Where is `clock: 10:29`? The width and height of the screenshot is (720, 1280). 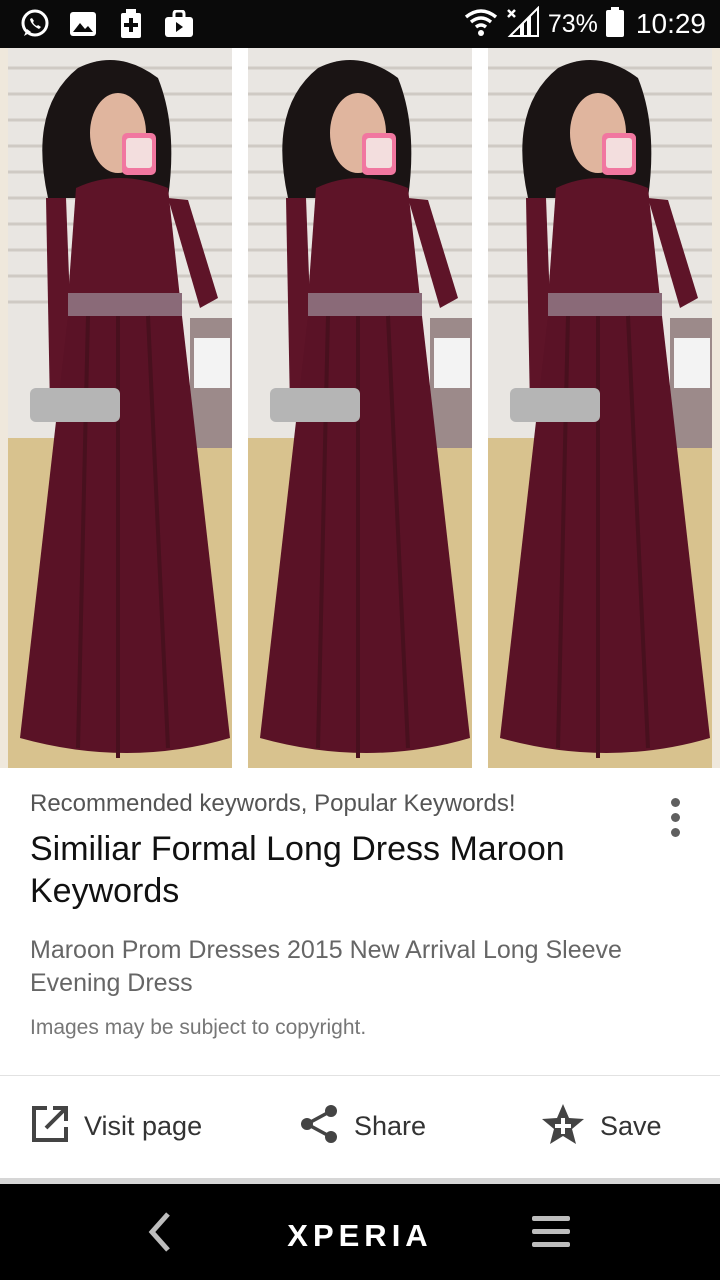
clock: 10:29 is located at coordinates (670, 23).